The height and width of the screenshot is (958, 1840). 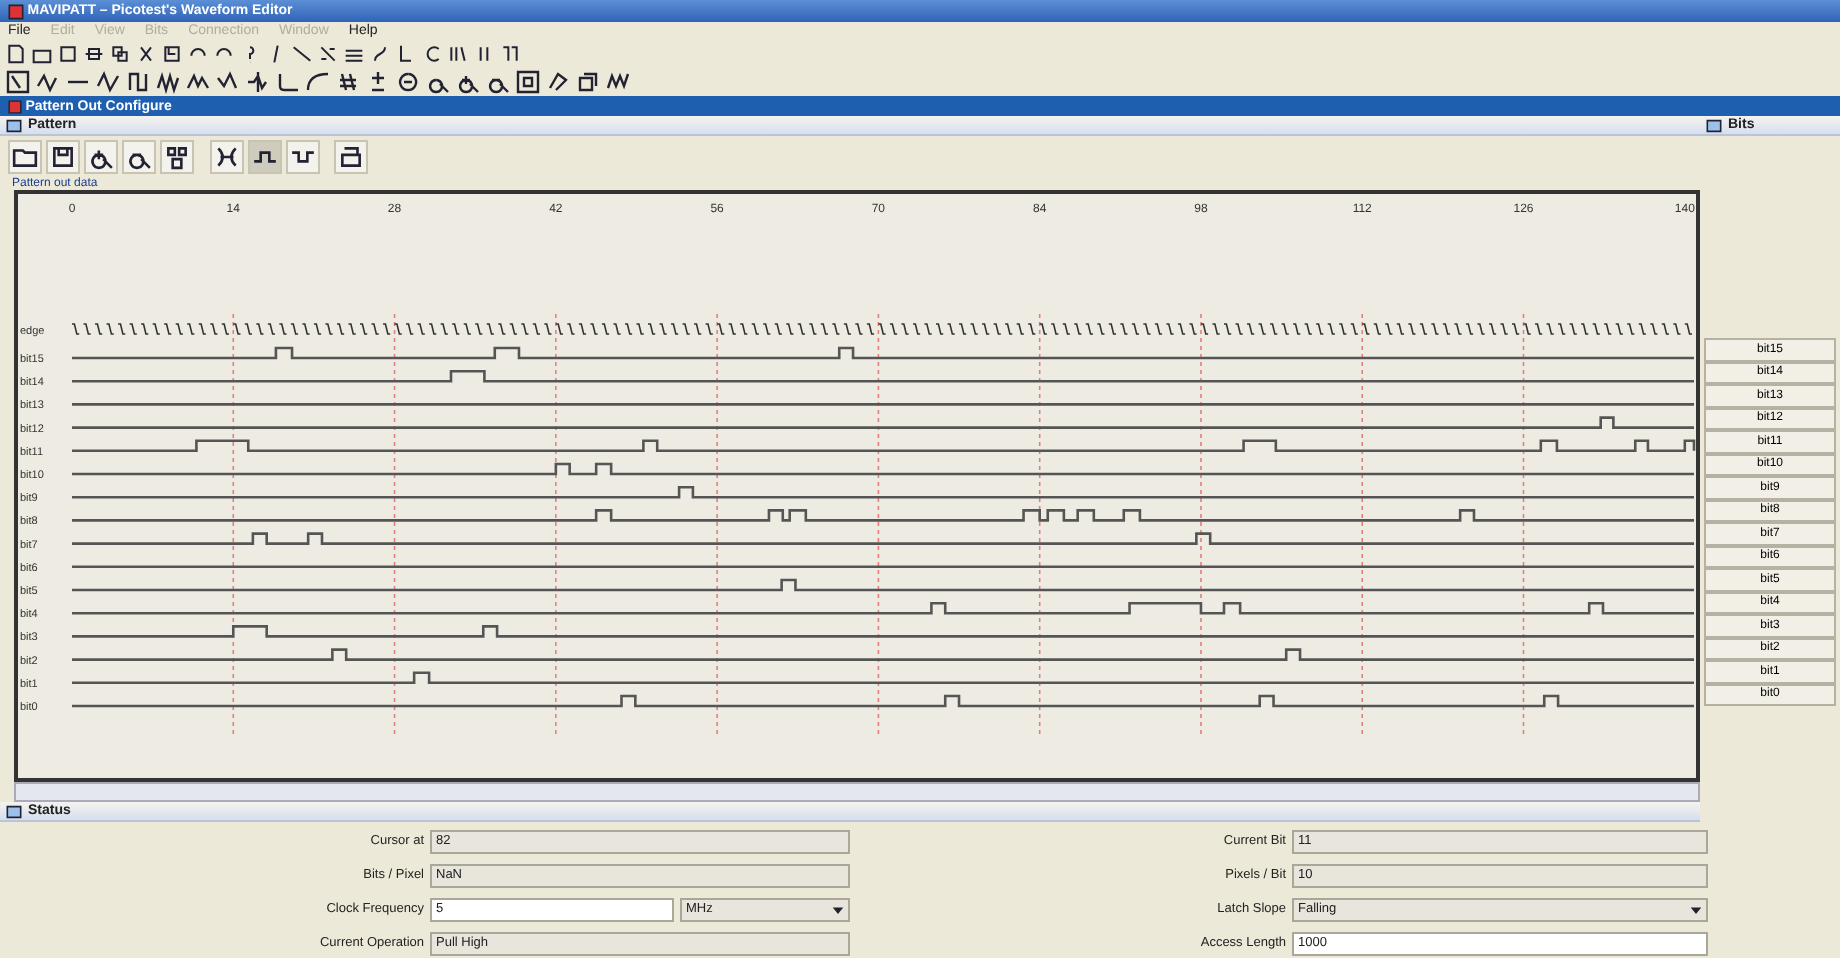 I want to click on horizontal-scrollbar, so click(x=857, y=792).